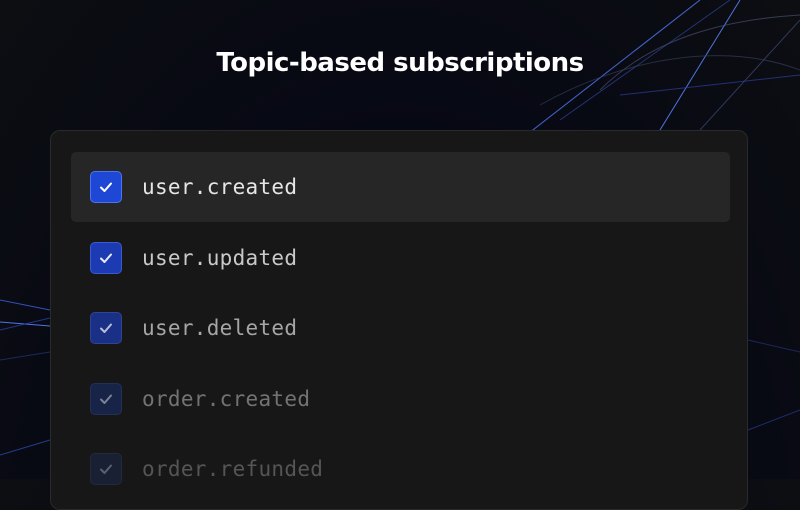 This screenshot has height=510, width=800. What do you see at coordinates (400, 399) in the screenshot?
I see `topic-row-order-created: order.created` at bounding box center [400, 399].